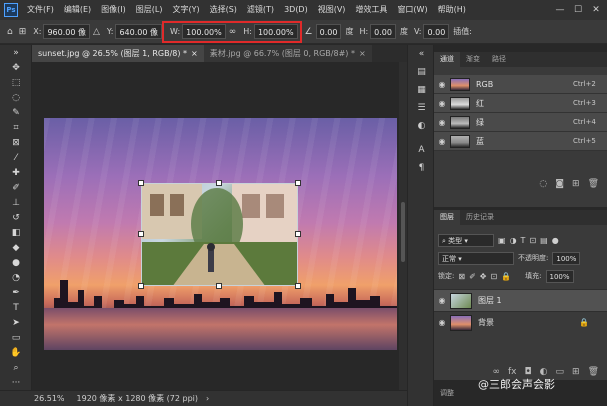  What do you see at coordinates (16, 67) in the screenshot?
I see `move-tool-icon: ✥` at bounding box center [16, 67].